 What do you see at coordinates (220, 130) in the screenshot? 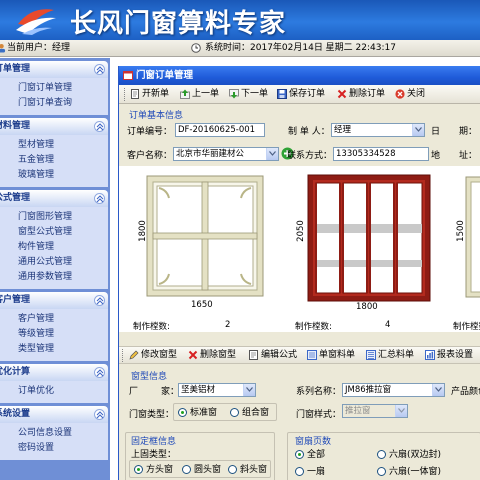
I see `order-number-field: DF-20160625-001` at bounding box center [220, 130].